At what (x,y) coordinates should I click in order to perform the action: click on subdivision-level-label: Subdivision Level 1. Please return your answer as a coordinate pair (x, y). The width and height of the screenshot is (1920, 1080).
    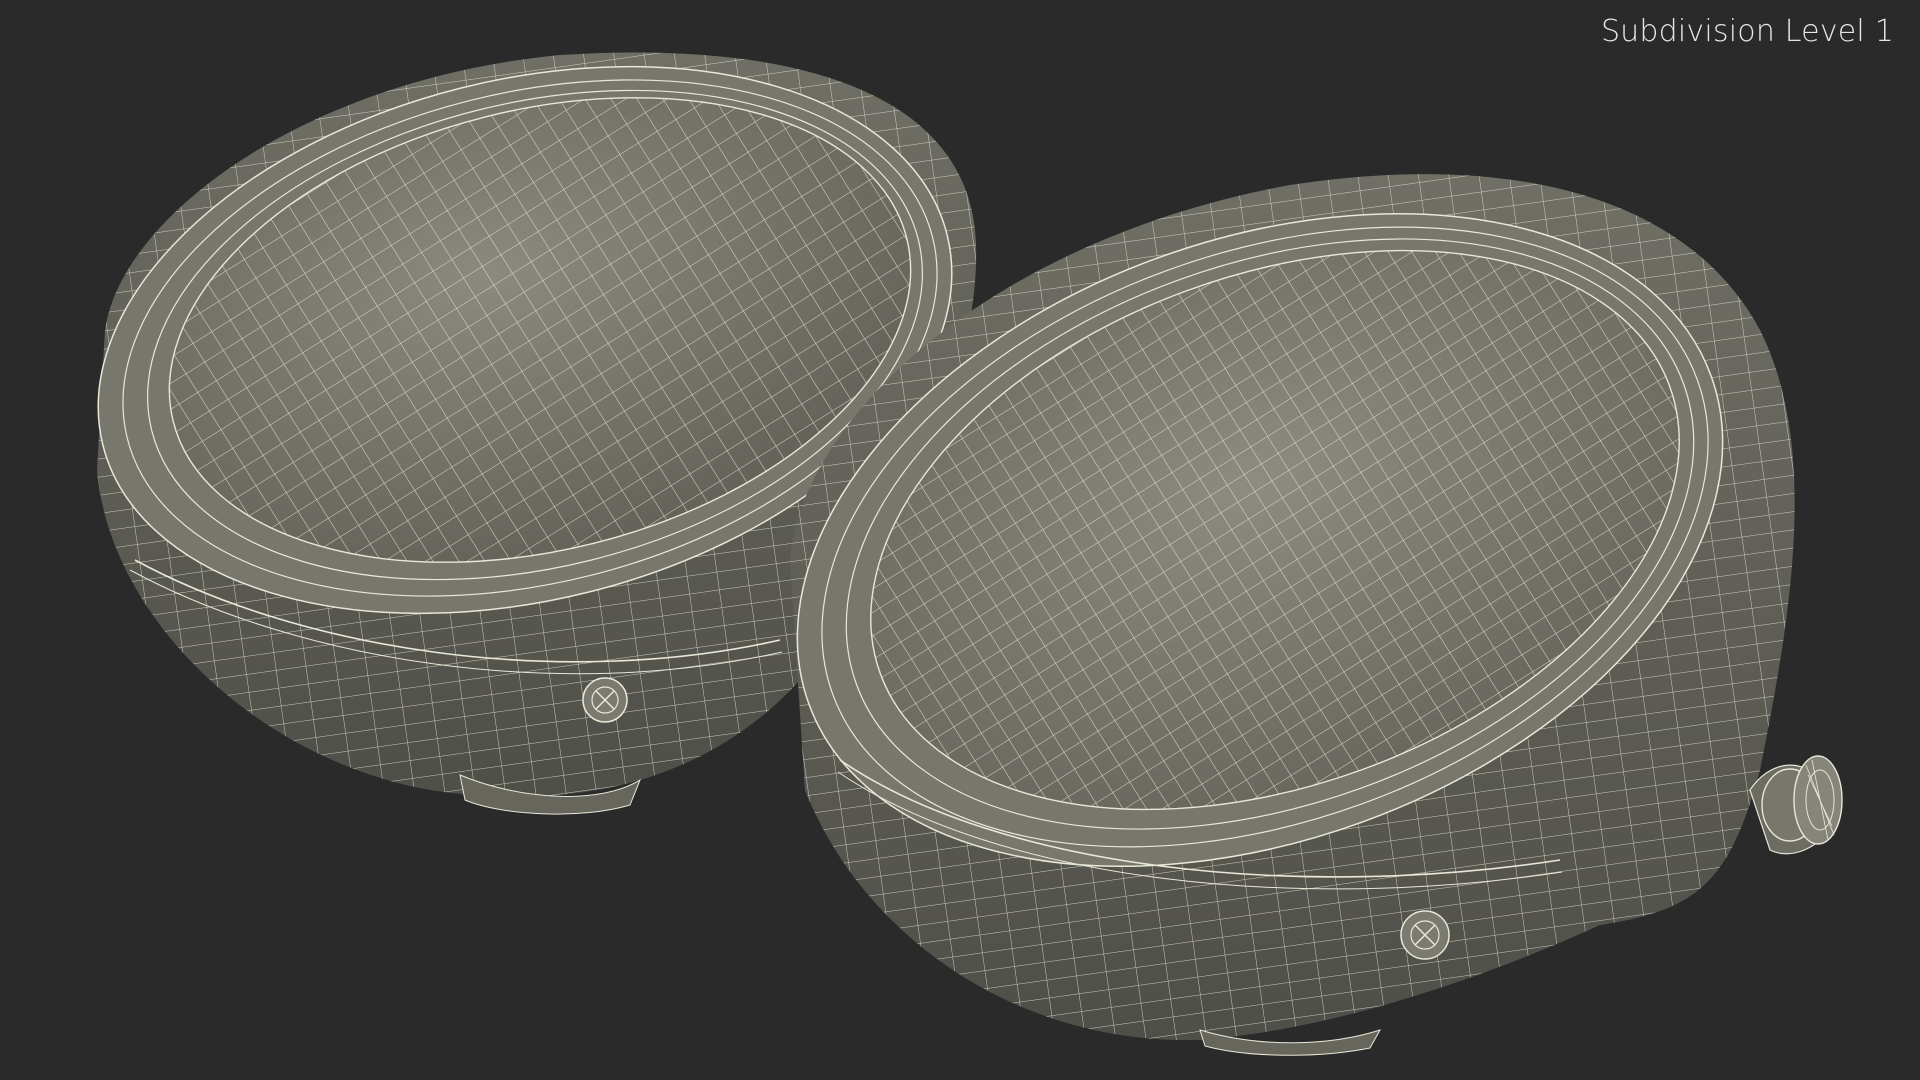
    Looking at the image, I should click on (1747, 31).